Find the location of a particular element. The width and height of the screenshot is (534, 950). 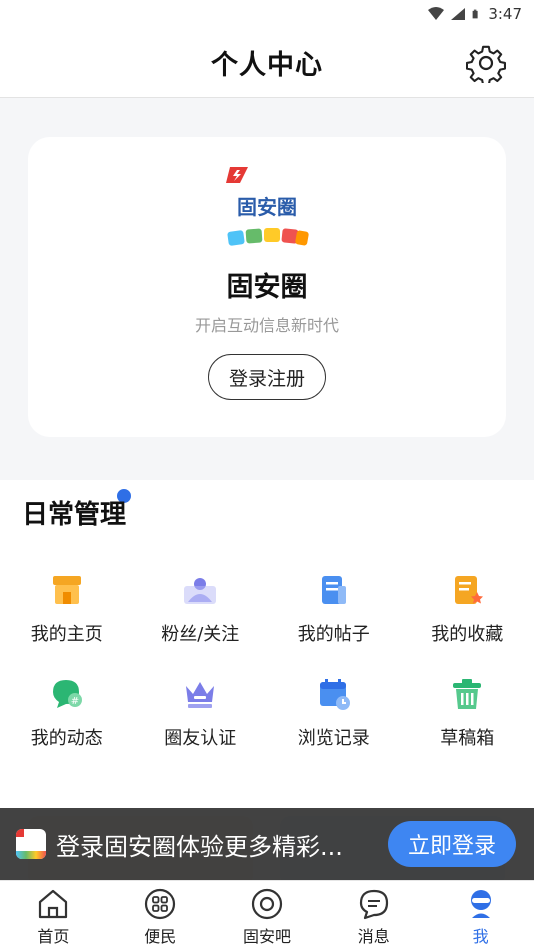

gear-icon is located at coordinates (486, 63).